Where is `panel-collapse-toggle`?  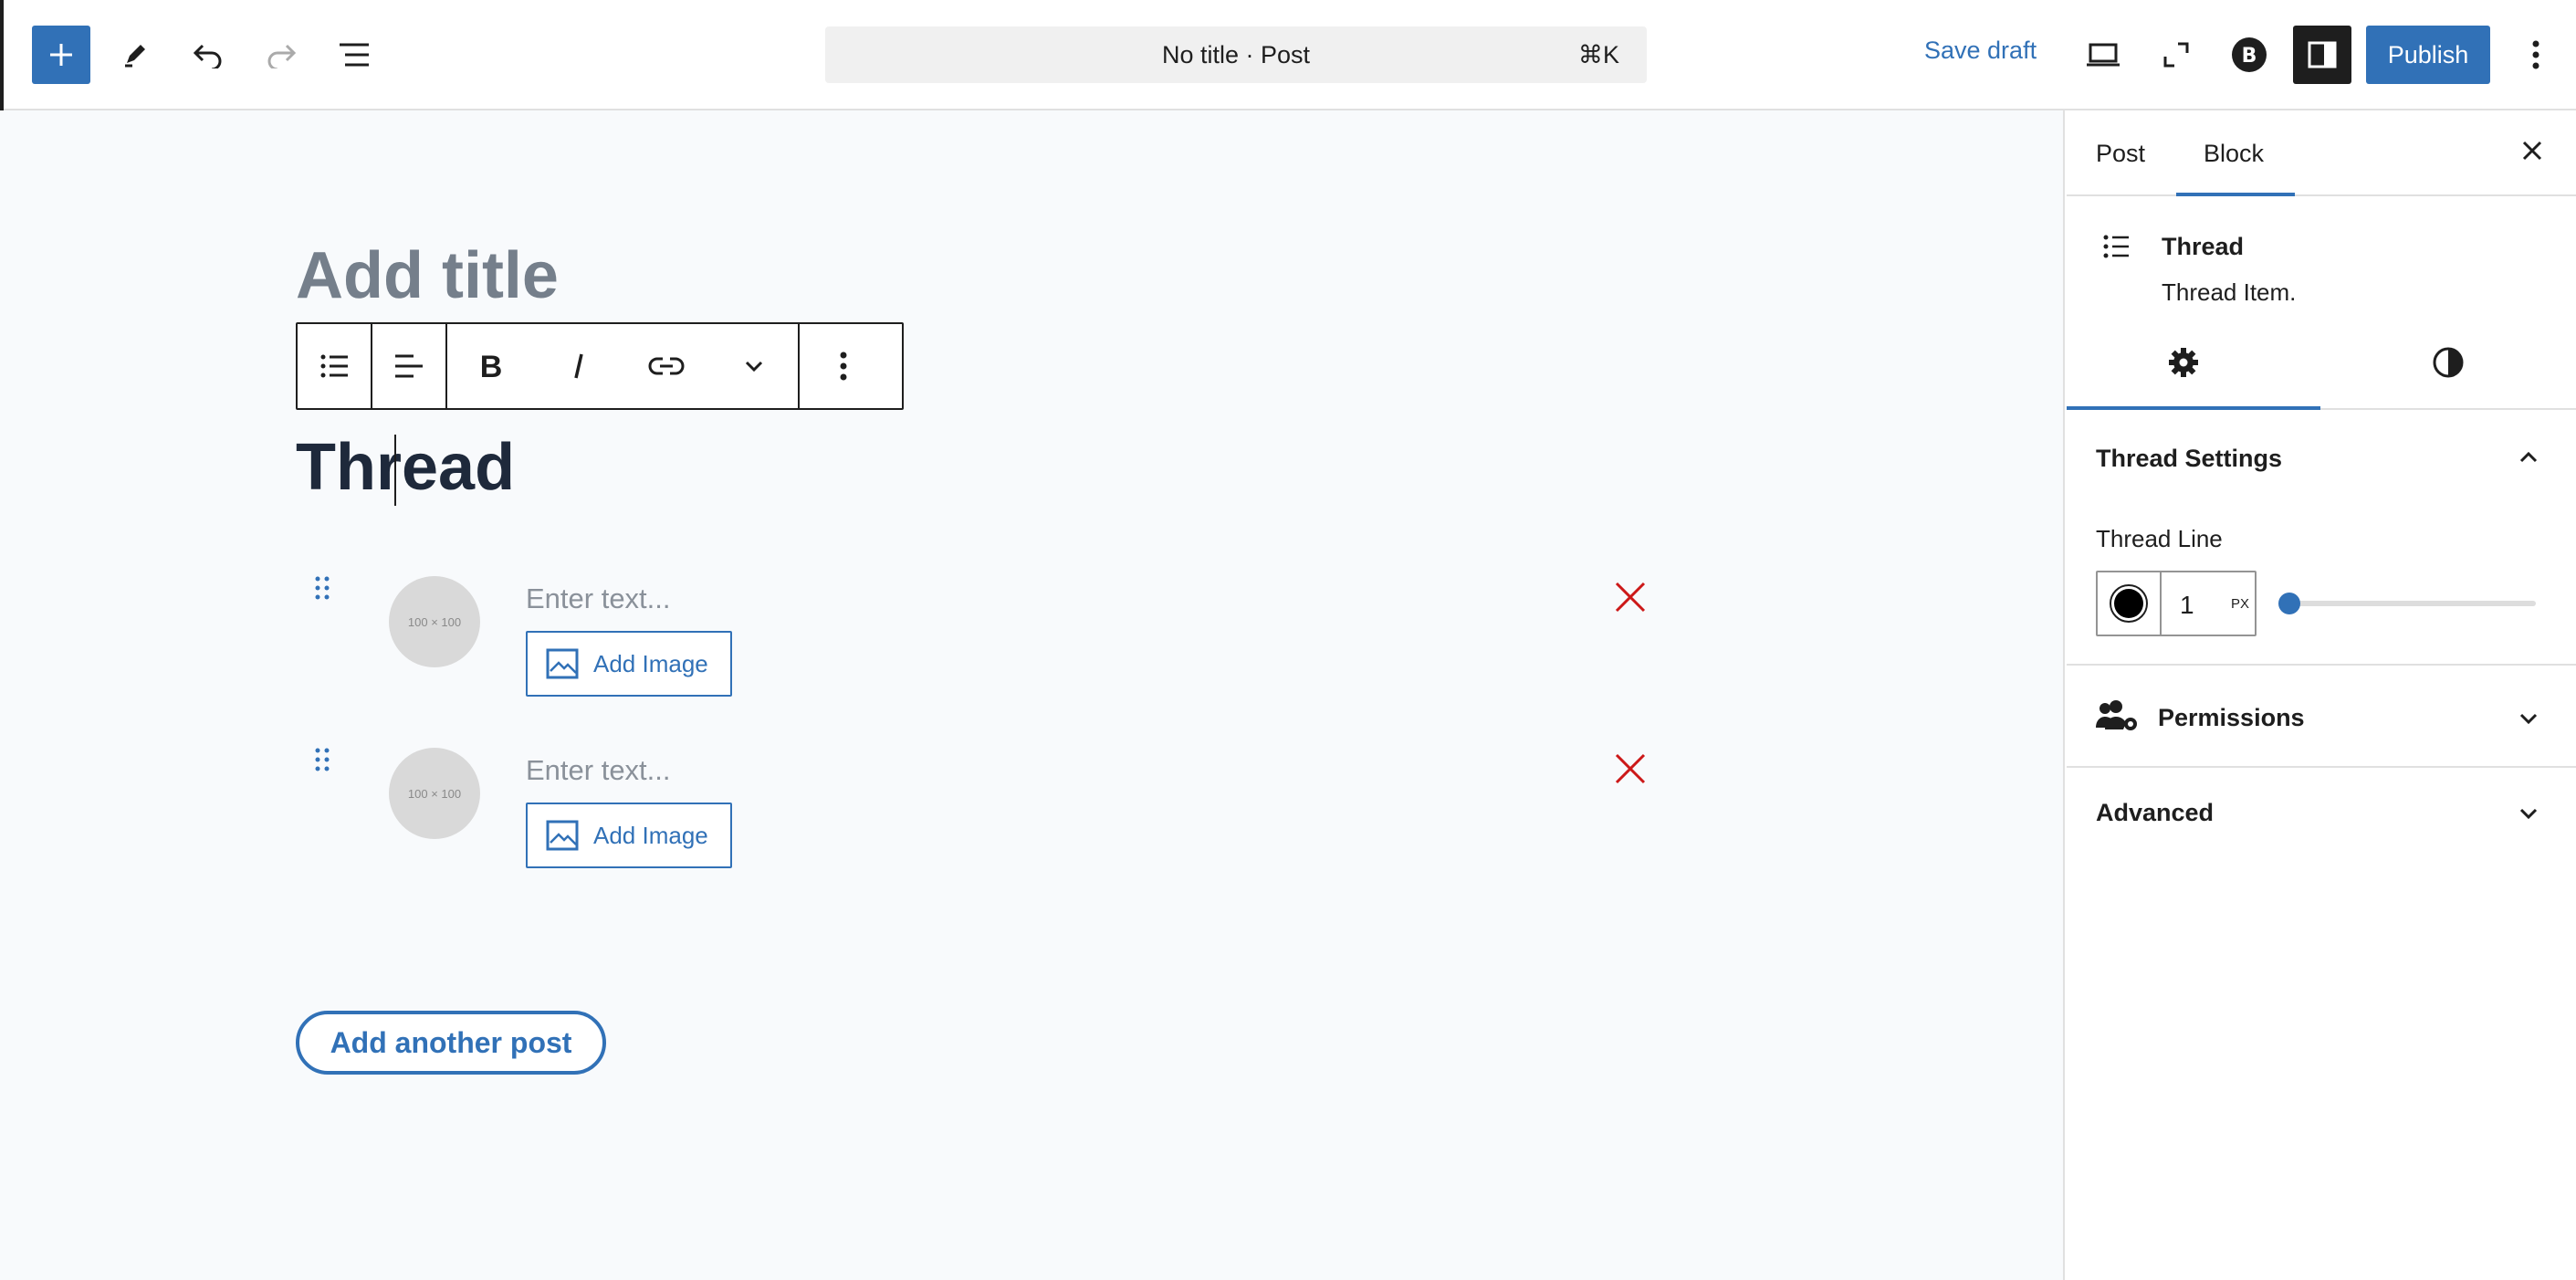
panel-collapse-toggle is located at coordinates (2528, 459).